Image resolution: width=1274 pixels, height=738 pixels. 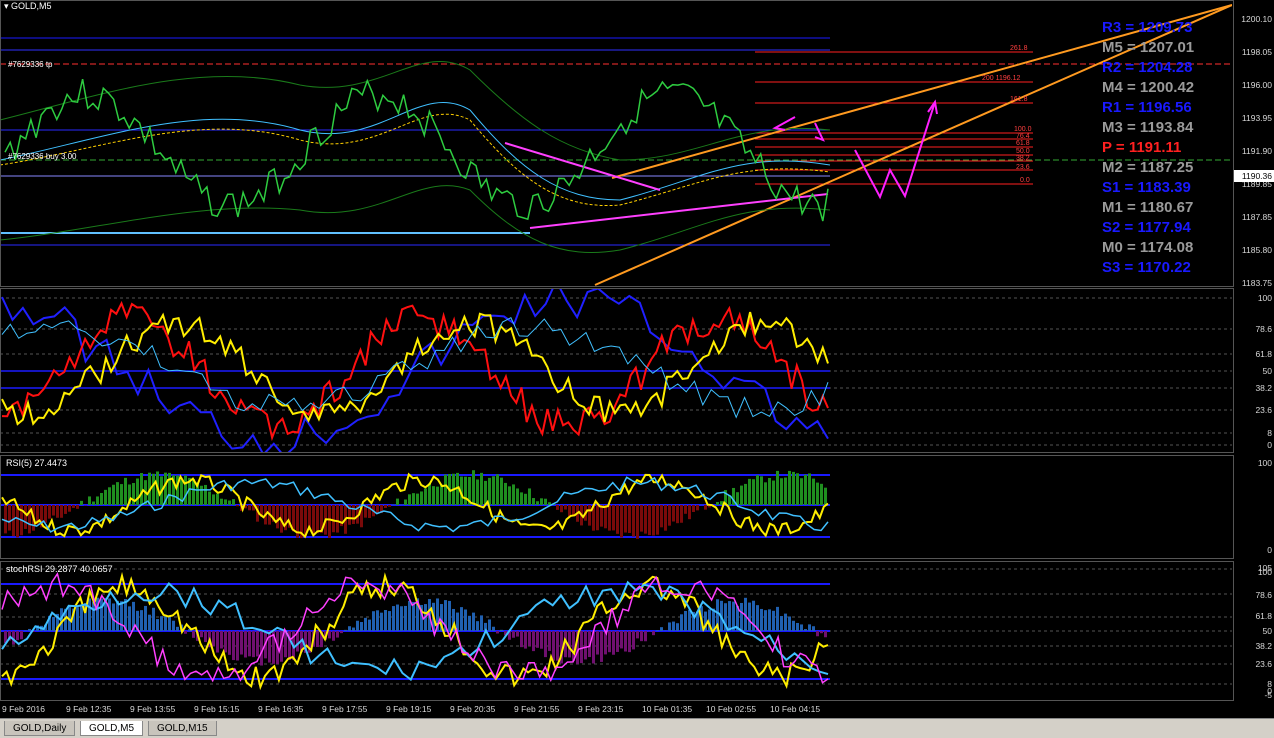 I want to click on tab-gold-m15: GOLD,M15, so click(x=182, y=728).